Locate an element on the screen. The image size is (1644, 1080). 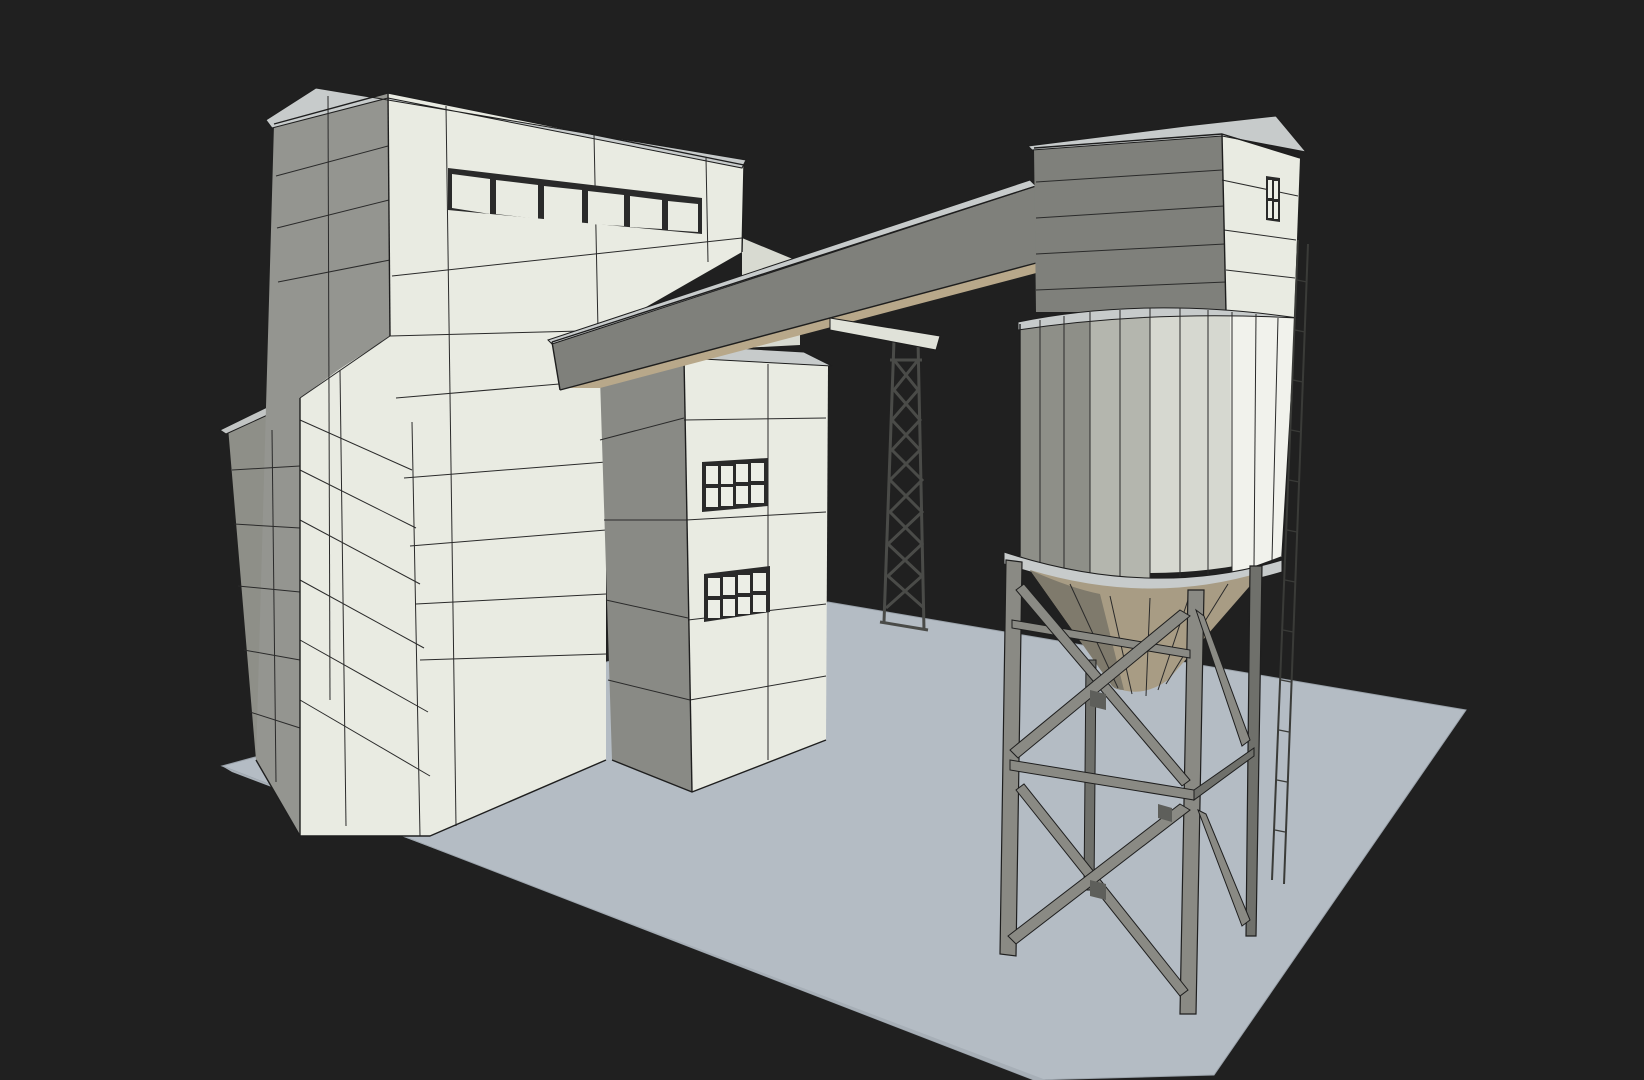
stair-tower is located at coordinates (714, 568).